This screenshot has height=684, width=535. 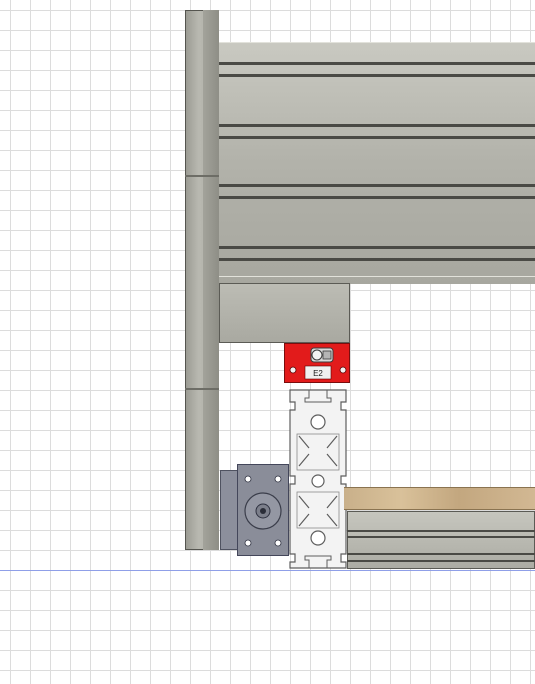 I want to click on carriage-block, so click(x=284, y=313).